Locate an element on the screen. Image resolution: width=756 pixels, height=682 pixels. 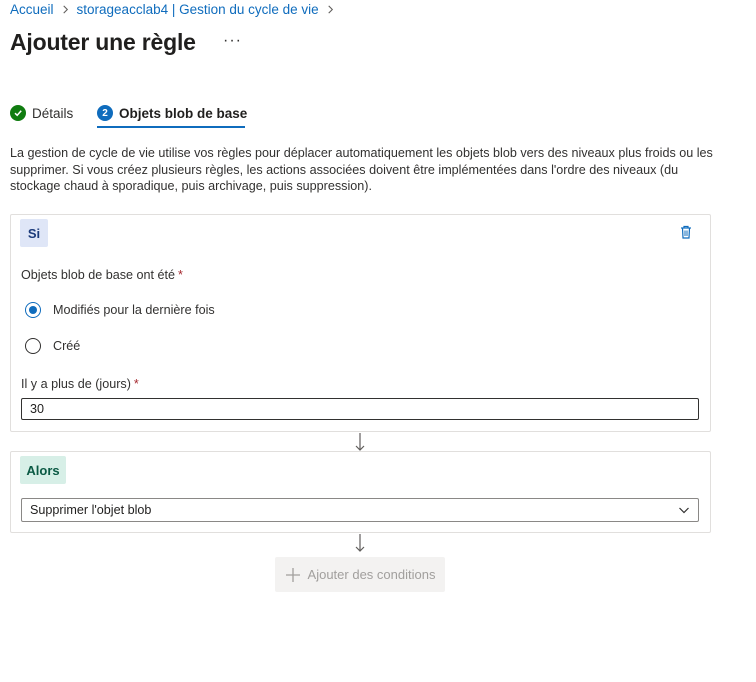
radio-last-modified-label: Modifiés pour la dernière fois is located at coordinates (134, 310).